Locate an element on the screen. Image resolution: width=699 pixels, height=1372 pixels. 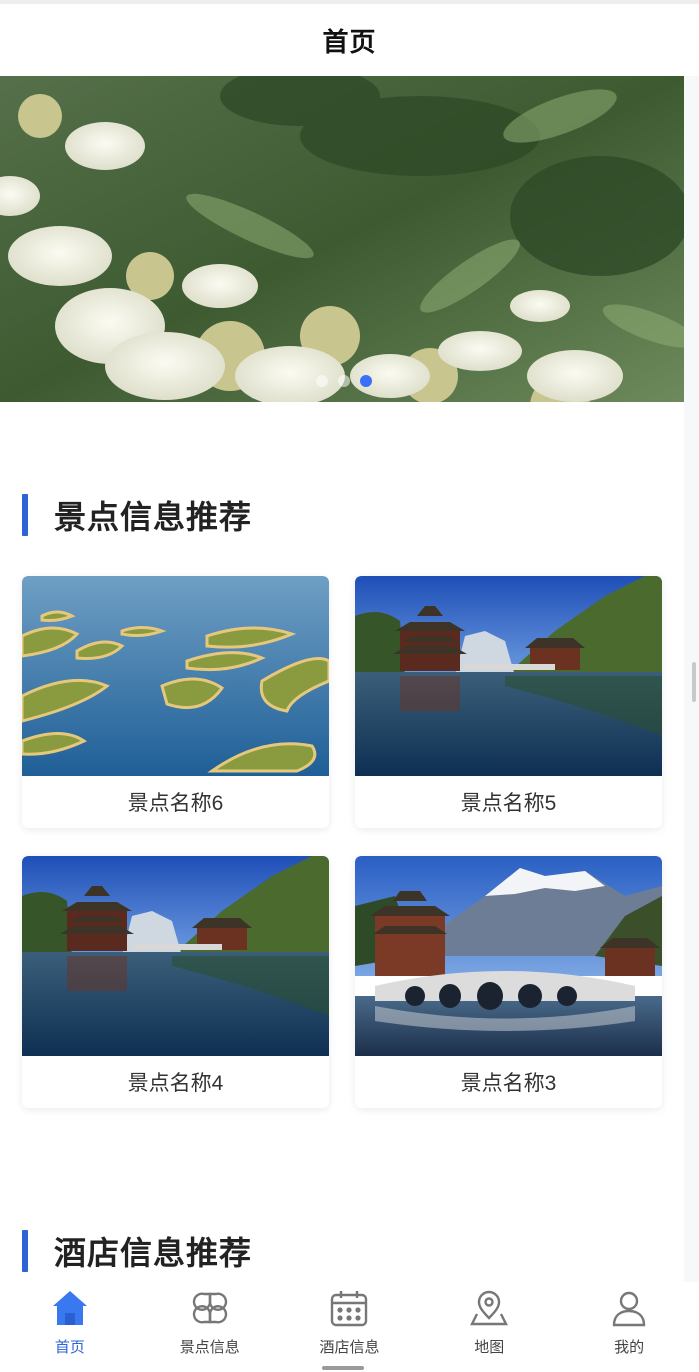
attraction-card: 景点名称6 is located at coordinates (175, 702).